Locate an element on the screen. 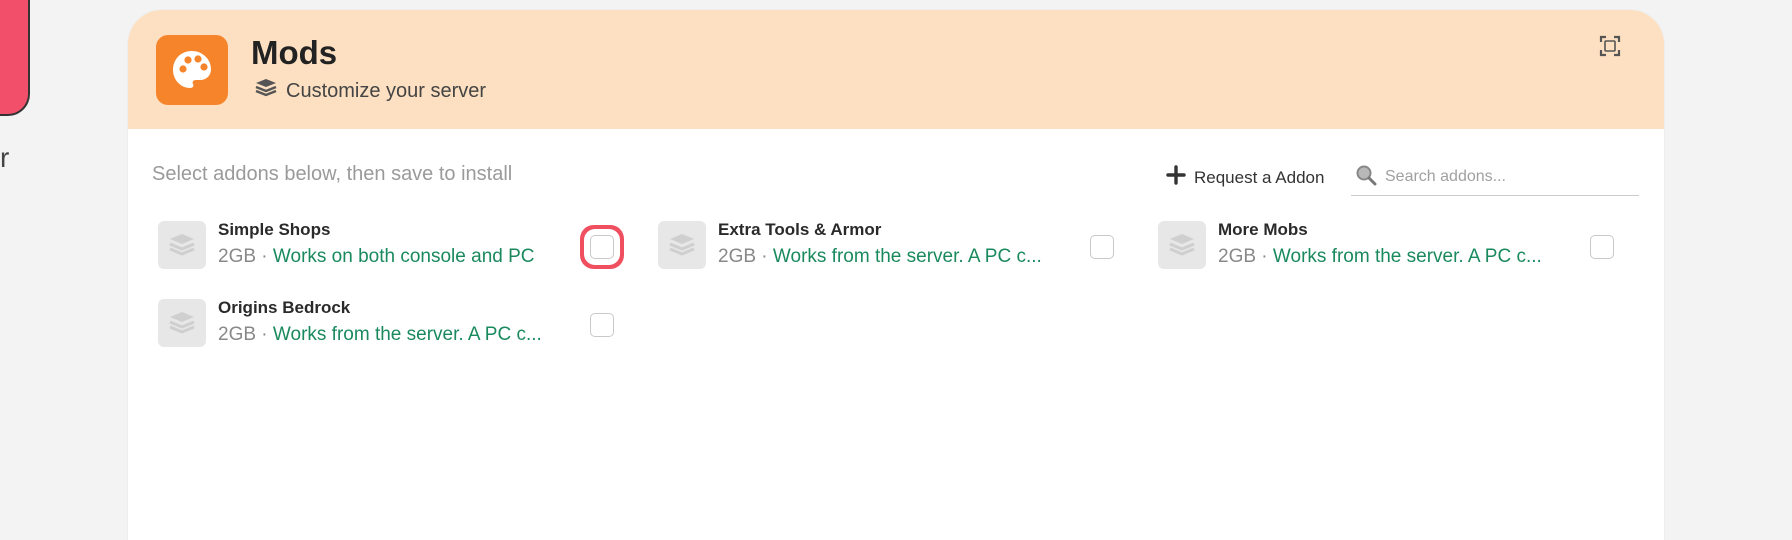 This screenshot has height=540, width=1792. plus-icon is located at coordinates (1176, 177).